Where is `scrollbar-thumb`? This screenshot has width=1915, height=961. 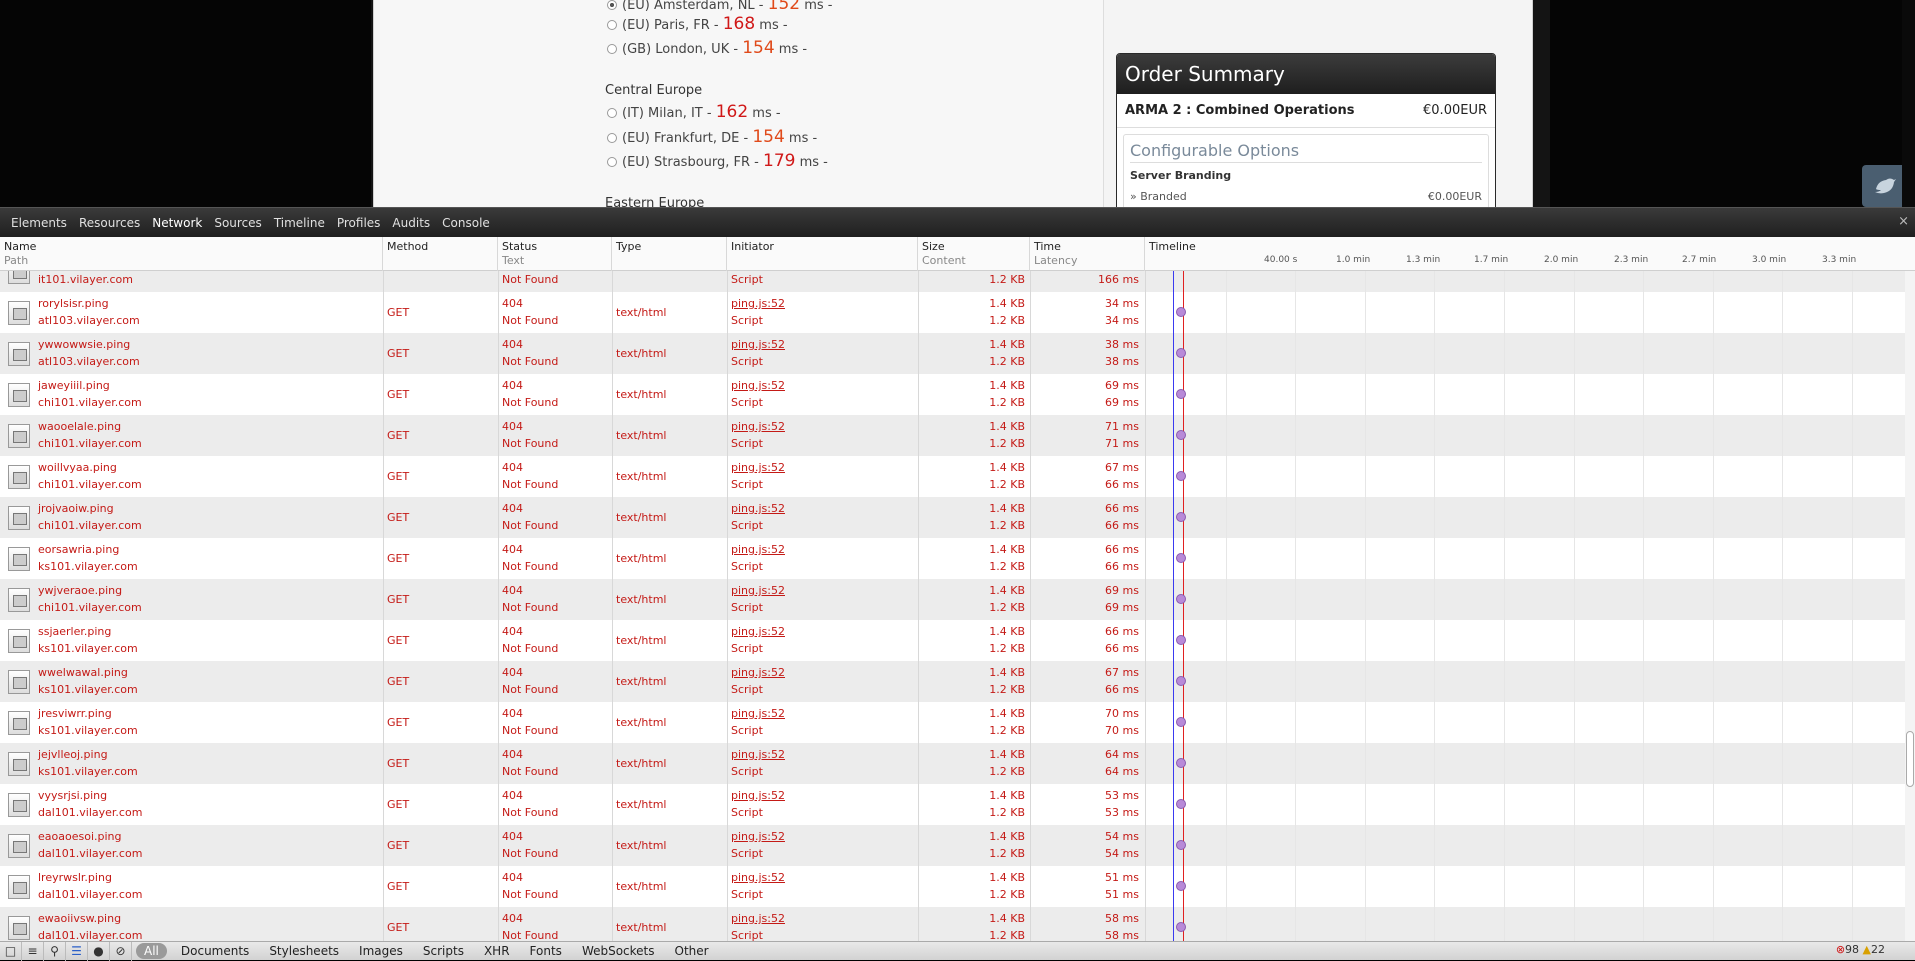
scrollbar-thumb is located at coordinates (1910, 759).